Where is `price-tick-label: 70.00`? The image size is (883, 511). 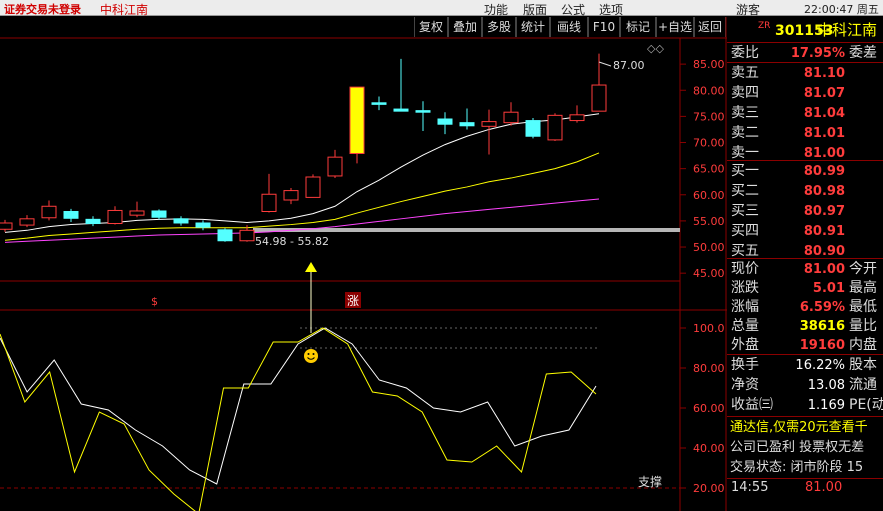
price-tick-label: 70.00 is located at coordinates (709, 143).